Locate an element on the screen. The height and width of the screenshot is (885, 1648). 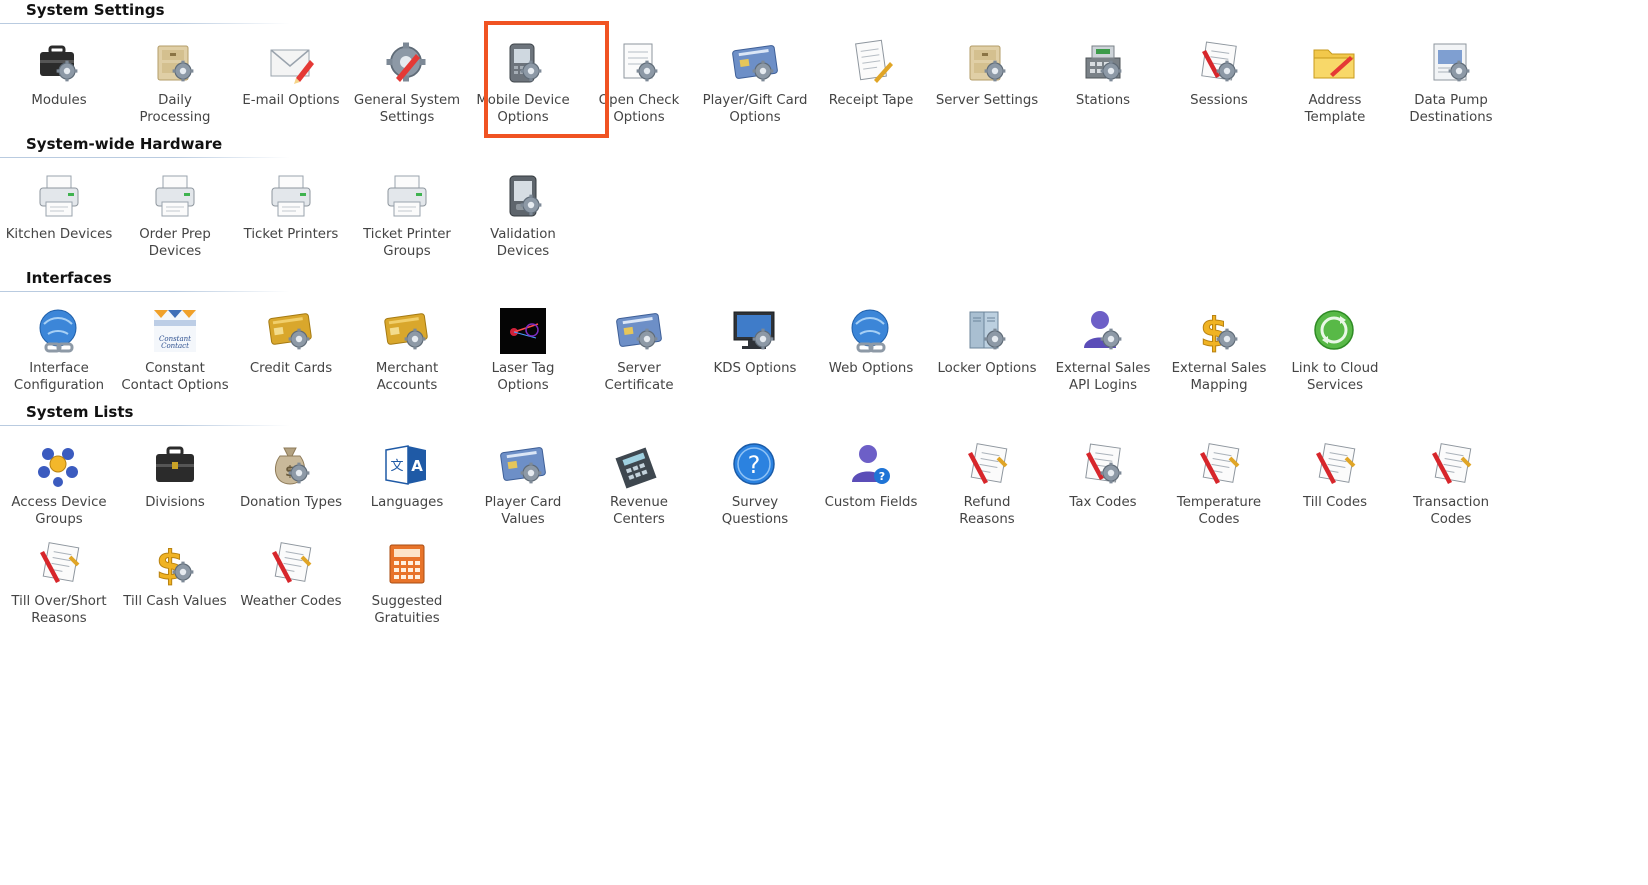
settings-item-label: Mobile Device Options is located at coordinates (523, 109).